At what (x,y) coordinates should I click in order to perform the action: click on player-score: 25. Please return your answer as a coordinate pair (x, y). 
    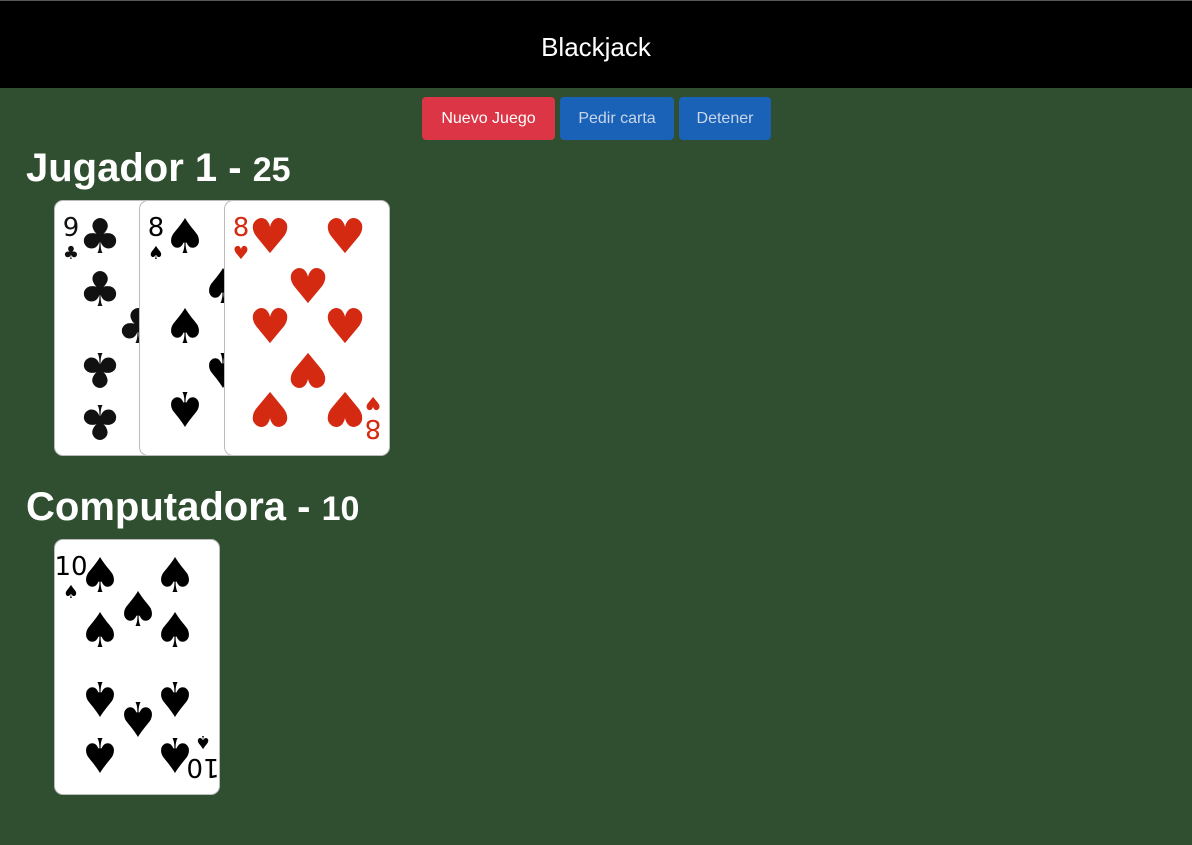
    Looking at the image, I should click on (271, 170).